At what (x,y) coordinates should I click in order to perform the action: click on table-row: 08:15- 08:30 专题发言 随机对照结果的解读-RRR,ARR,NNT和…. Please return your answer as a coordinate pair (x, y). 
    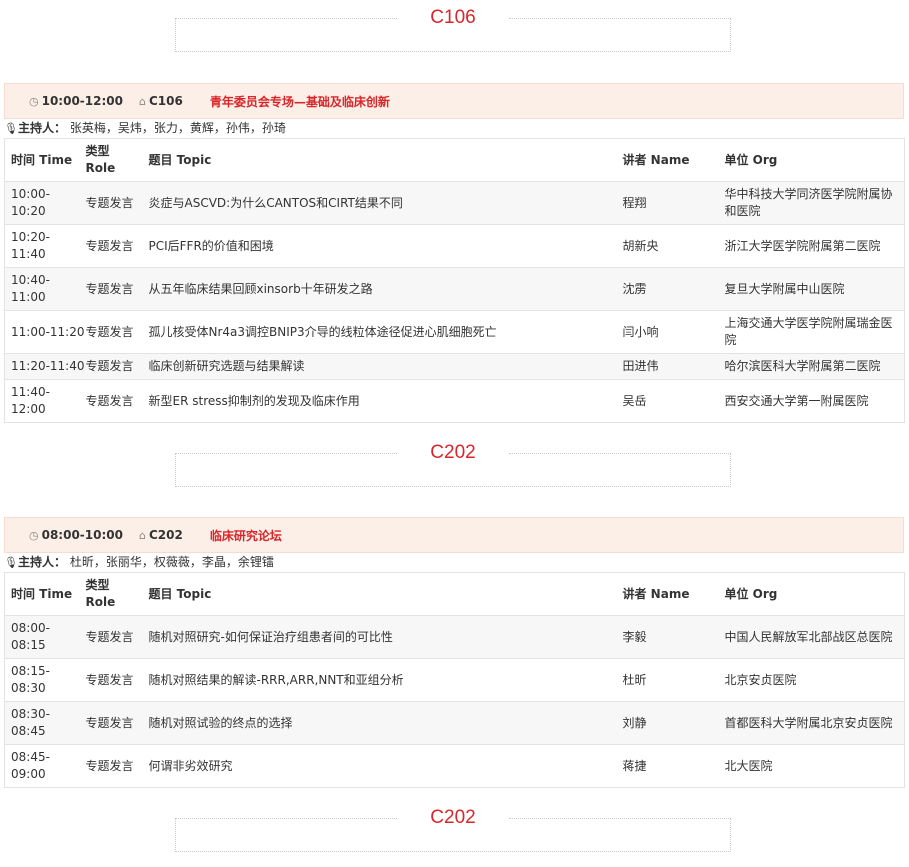
    Looking at the image, I should click on (454, 680).